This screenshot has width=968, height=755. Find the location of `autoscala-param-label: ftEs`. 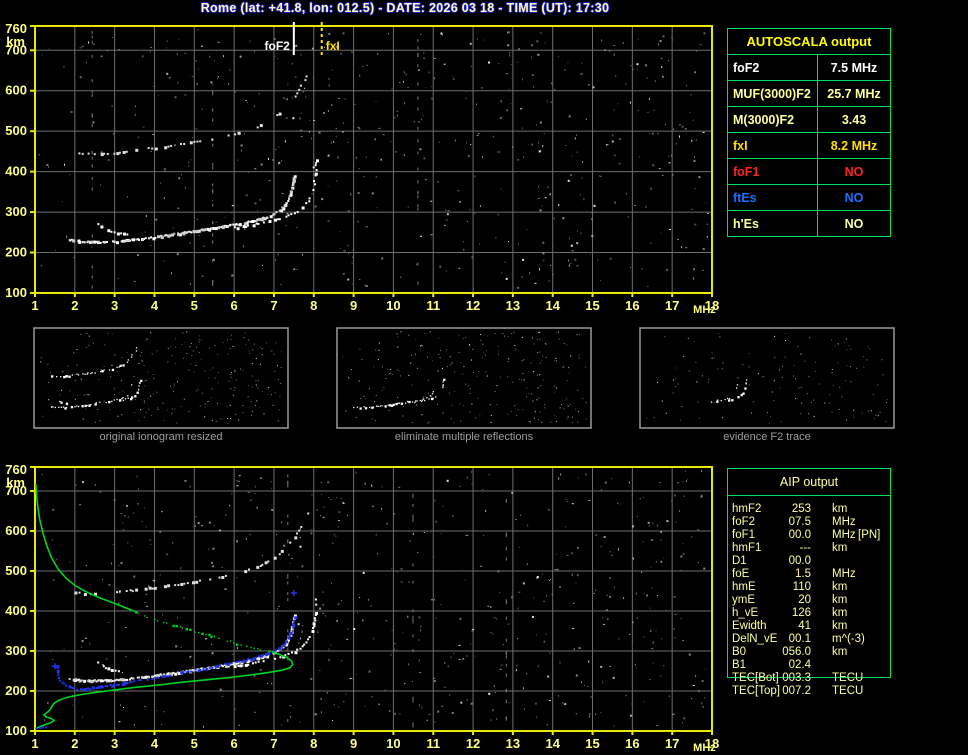

autoscala-param-label: ftEs is located at coordinates (773, 197).